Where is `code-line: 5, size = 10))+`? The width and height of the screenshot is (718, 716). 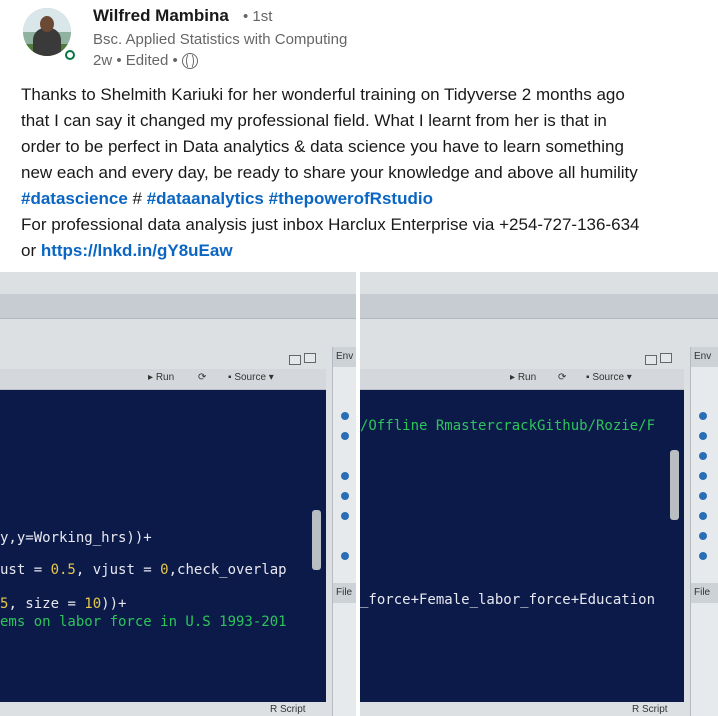
code-line: 5, size = 10))+ is located at coordinates (63, 604).